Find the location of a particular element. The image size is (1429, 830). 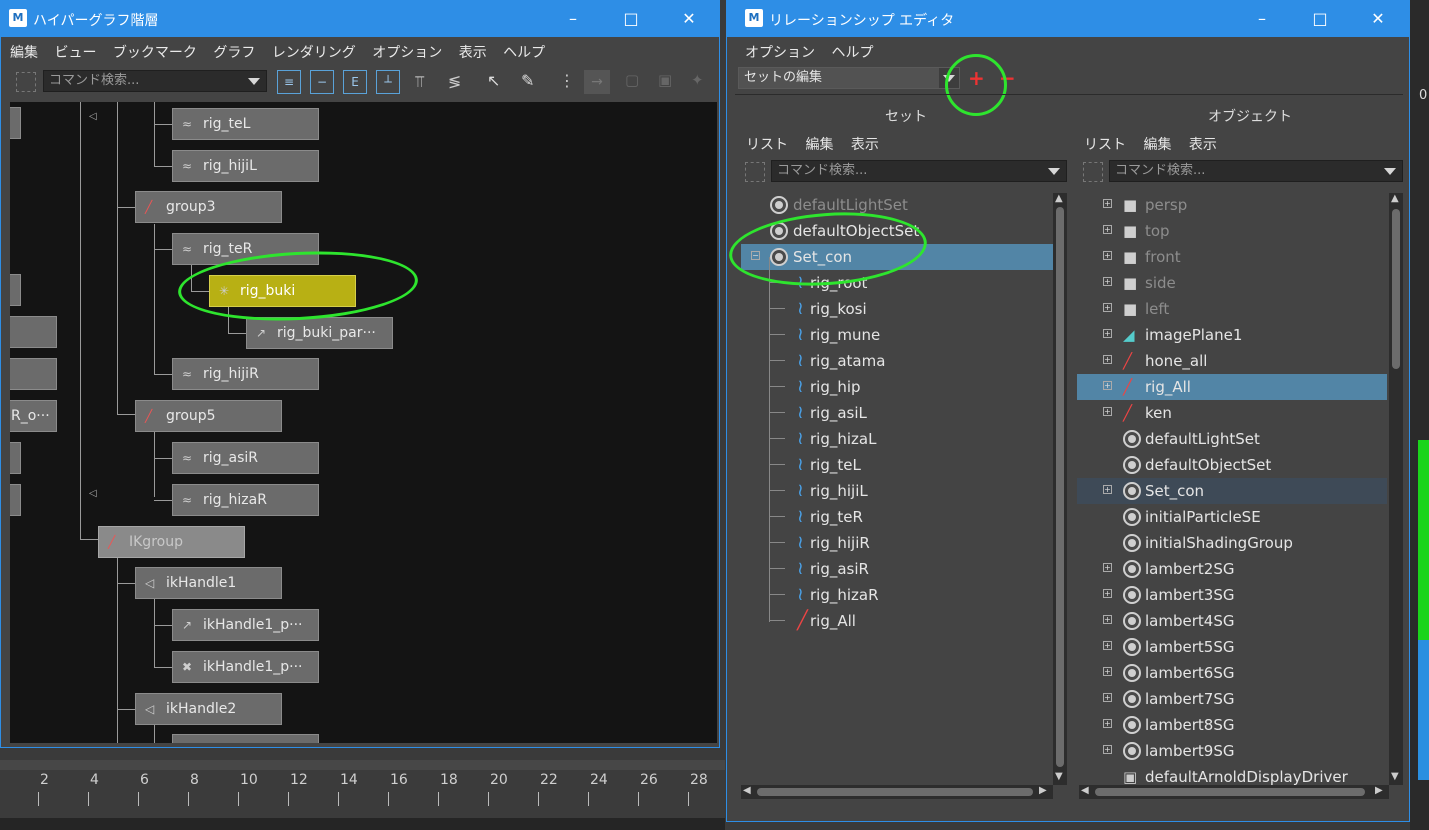

set-member-row: ≀ rig_asiR is located at coordinates (897, 569).